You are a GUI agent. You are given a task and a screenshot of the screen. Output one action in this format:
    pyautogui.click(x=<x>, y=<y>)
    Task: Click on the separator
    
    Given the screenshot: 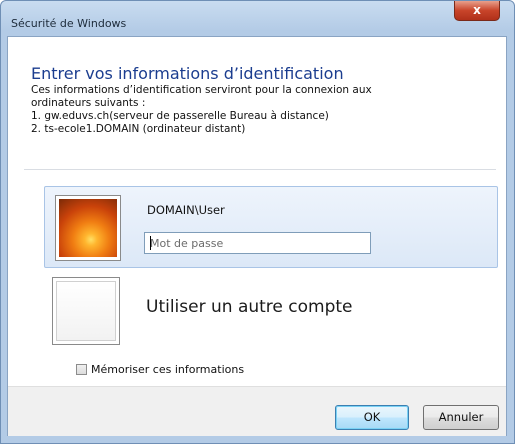 What is the action you would take?
    pyautogui.click(x=260, y=169)
    